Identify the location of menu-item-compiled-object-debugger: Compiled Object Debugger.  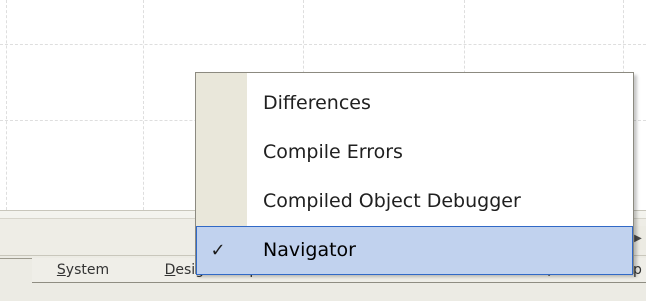
(414, 201).